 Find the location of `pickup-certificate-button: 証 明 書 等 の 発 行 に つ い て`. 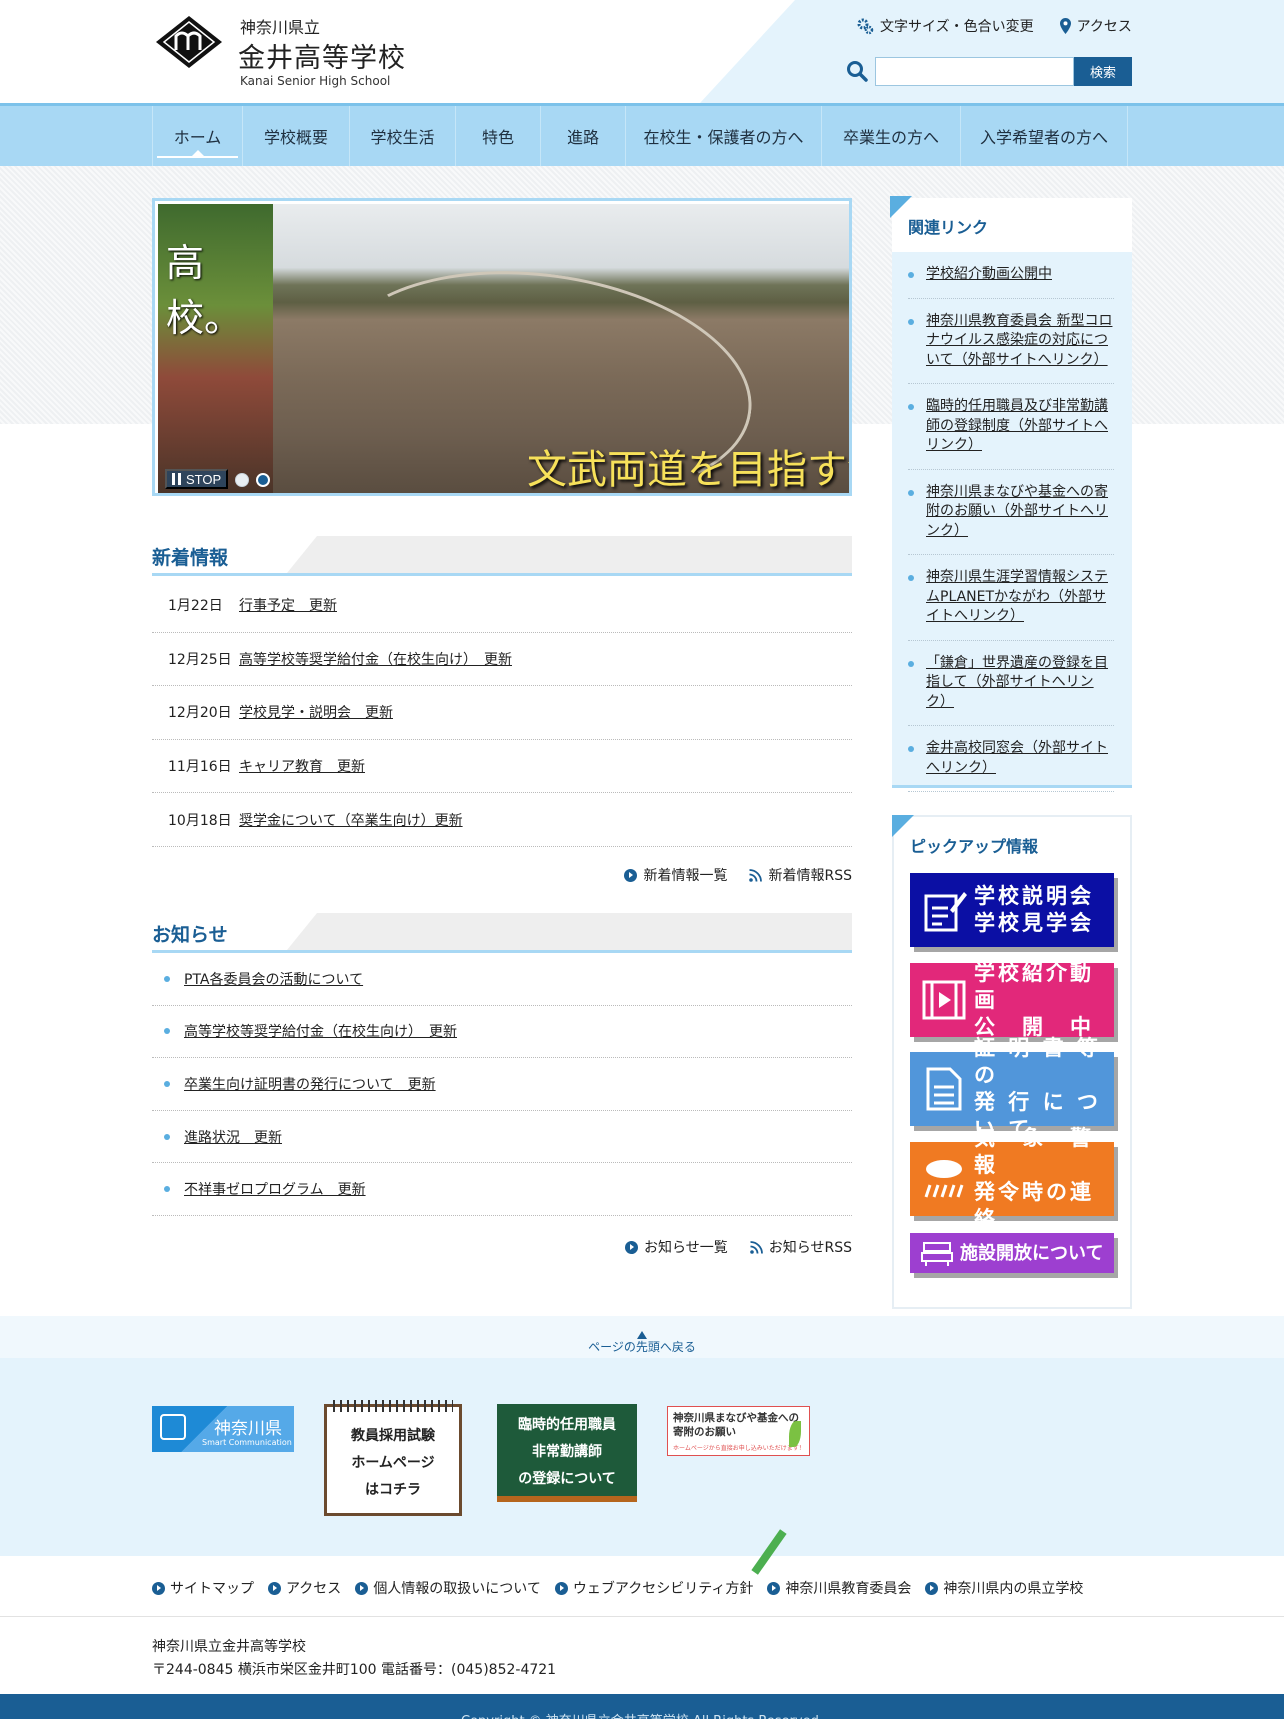

pickup-certificate-button: 証 明 書 等 の 発 行 に つ い て is located at coordinates (1012, 1088).